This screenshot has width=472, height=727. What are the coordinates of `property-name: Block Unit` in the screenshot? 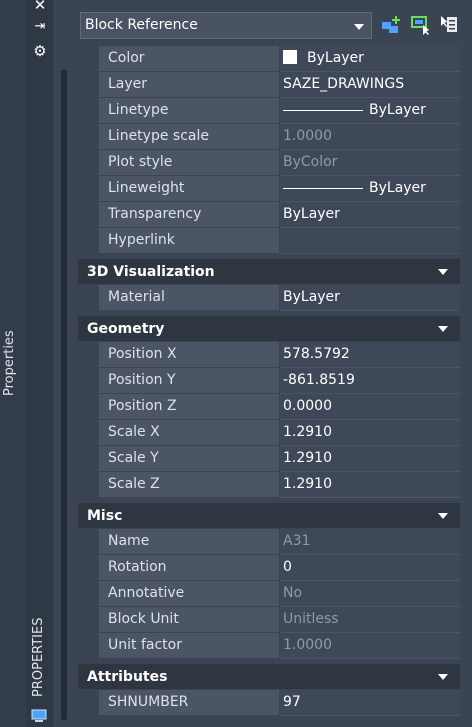 It's located at (189, 620).